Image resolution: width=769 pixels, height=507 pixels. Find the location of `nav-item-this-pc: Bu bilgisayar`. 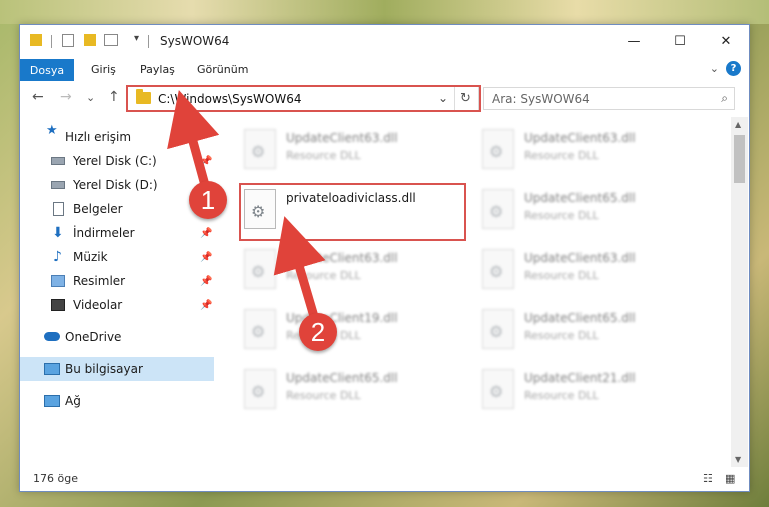

nav-item-this-pc: Bu bilgisayar is located at coordinates (117, 369).